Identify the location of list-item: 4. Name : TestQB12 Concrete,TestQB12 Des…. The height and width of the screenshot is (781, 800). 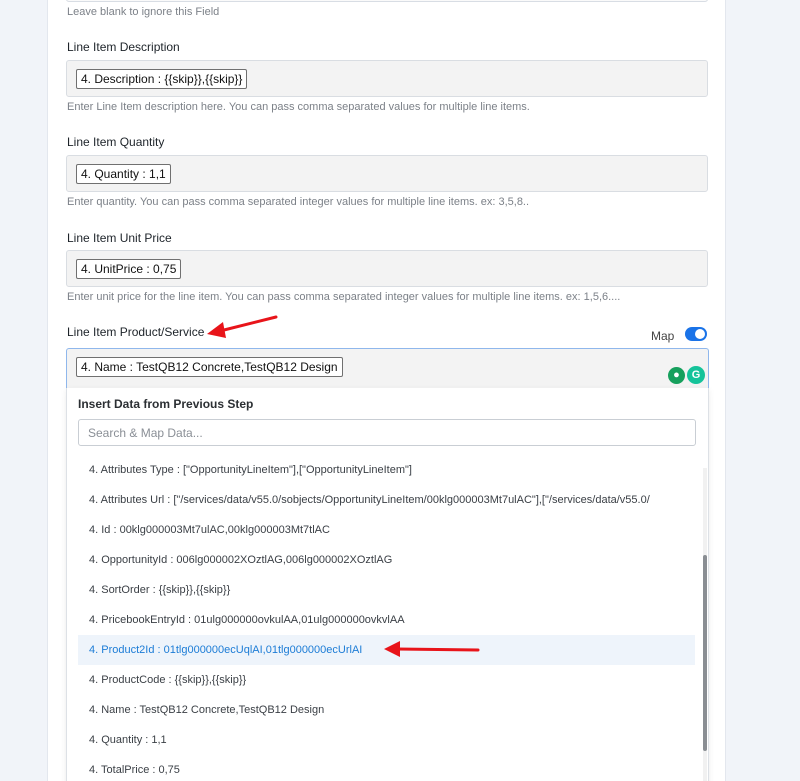
(381, 710).